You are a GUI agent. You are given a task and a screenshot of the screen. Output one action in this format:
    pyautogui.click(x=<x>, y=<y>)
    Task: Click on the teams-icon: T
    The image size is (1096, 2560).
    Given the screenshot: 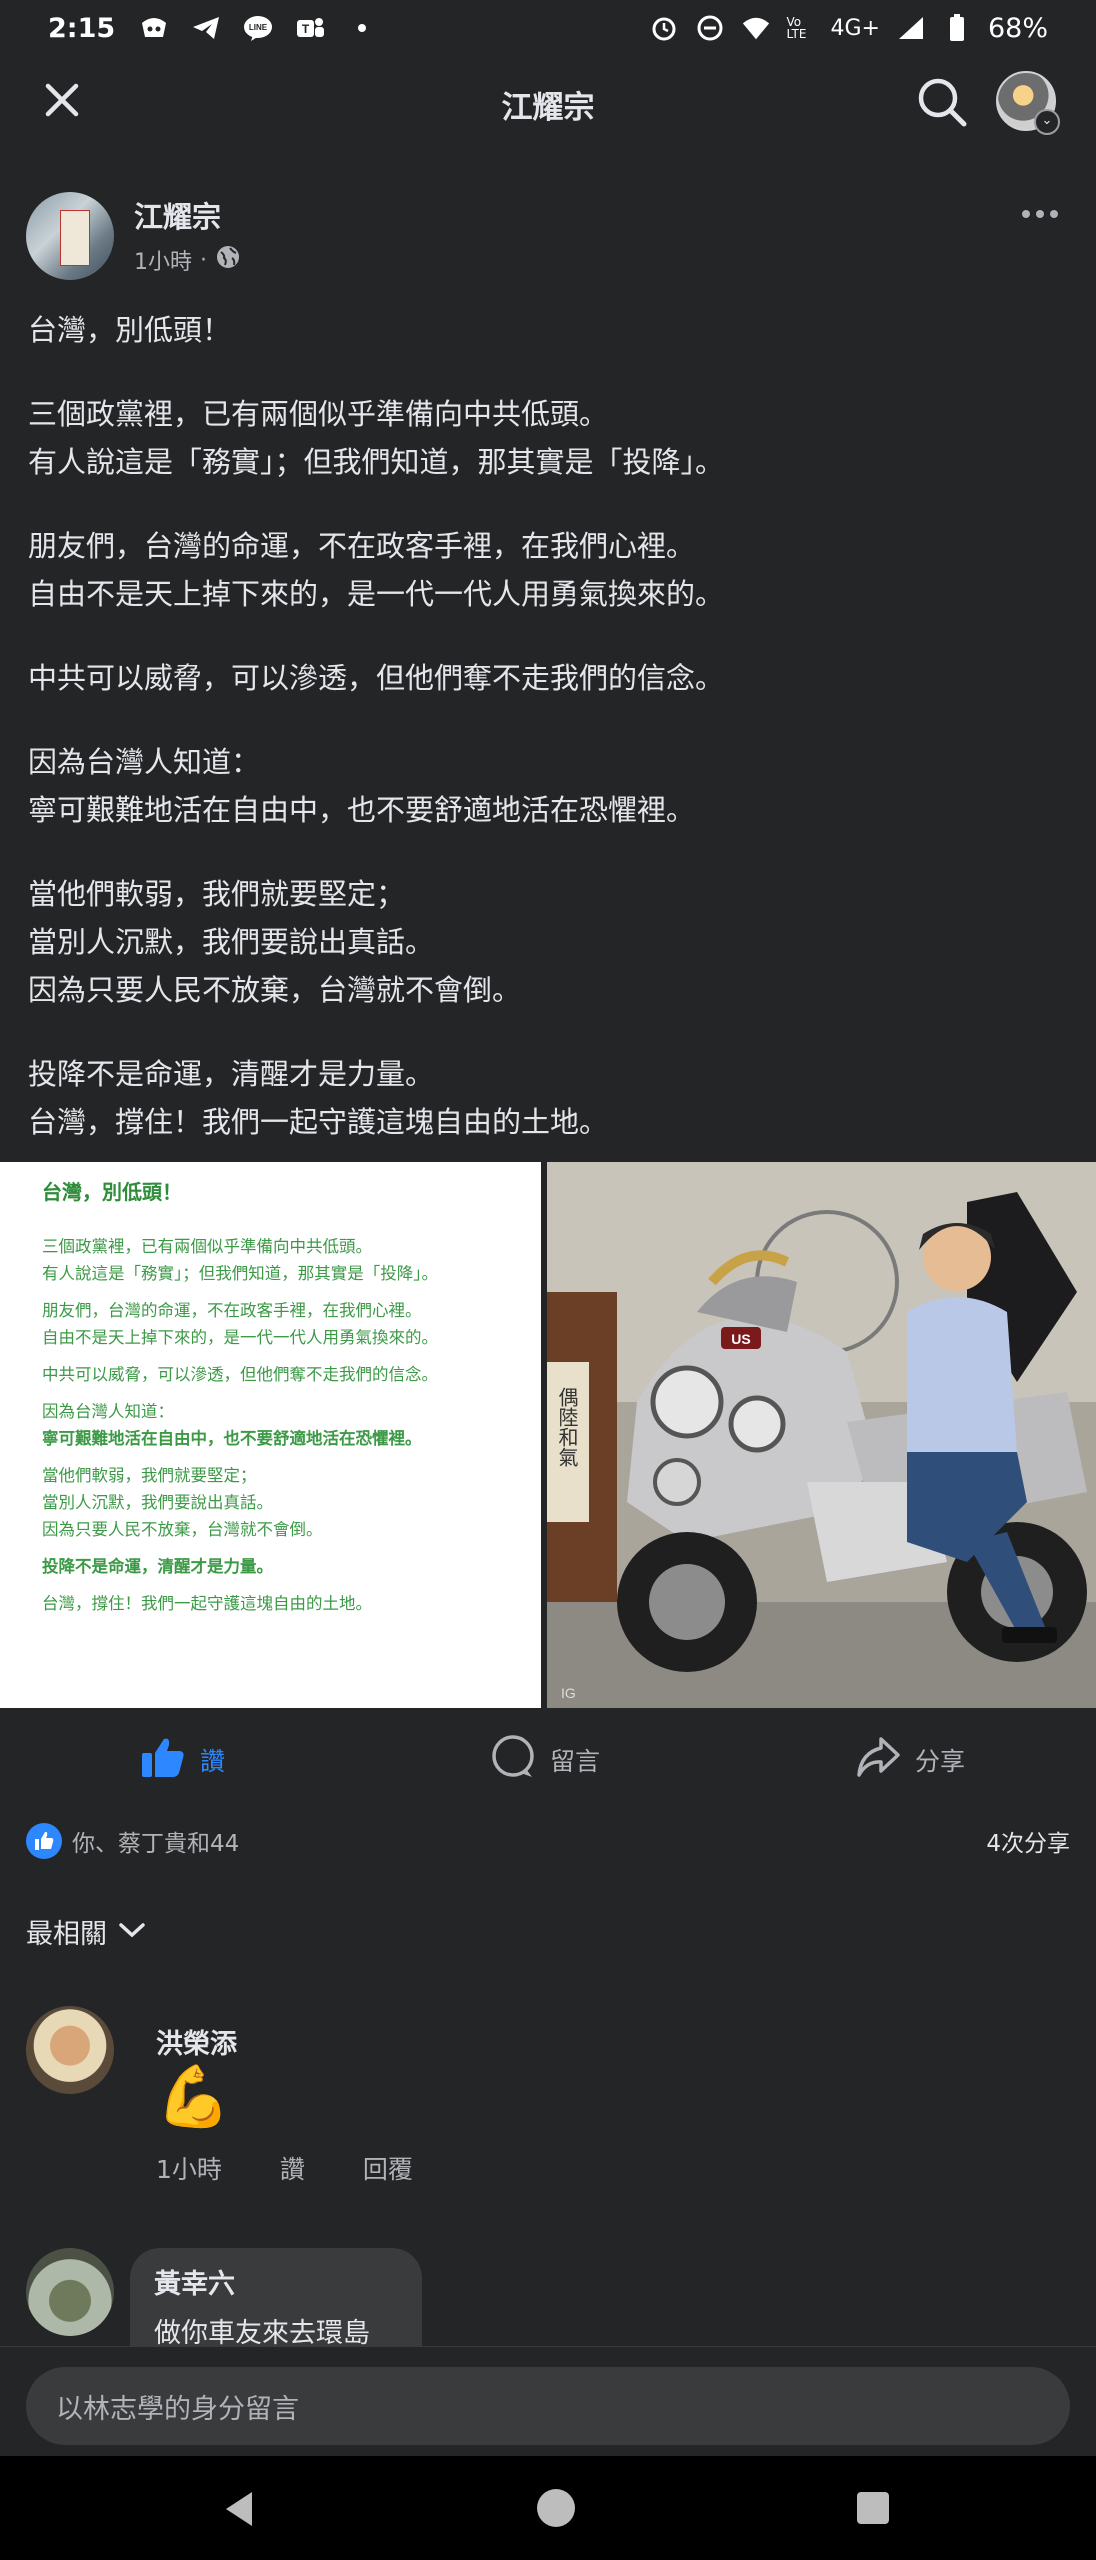 What is the action you would take?
    pyautogui.click(x=310, y=28)
    